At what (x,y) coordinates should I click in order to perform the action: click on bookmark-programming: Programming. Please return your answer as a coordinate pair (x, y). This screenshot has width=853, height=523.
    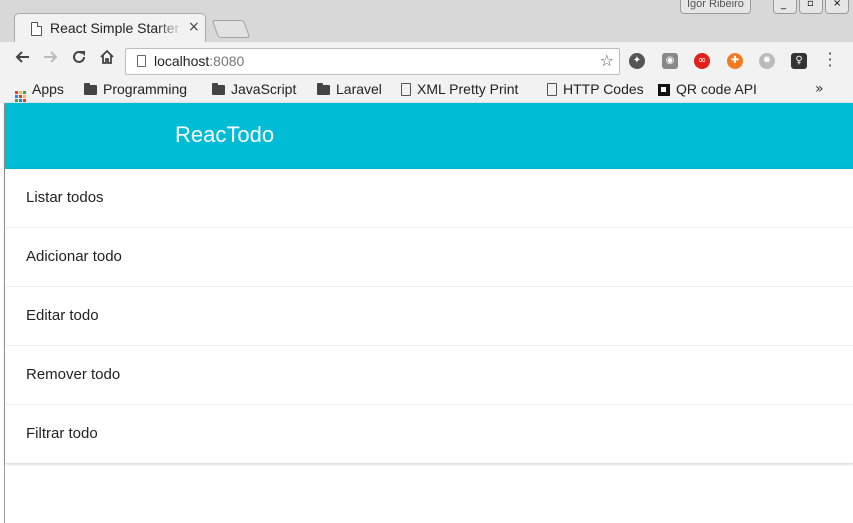
    Looking at the image, I should click on (135, 89).